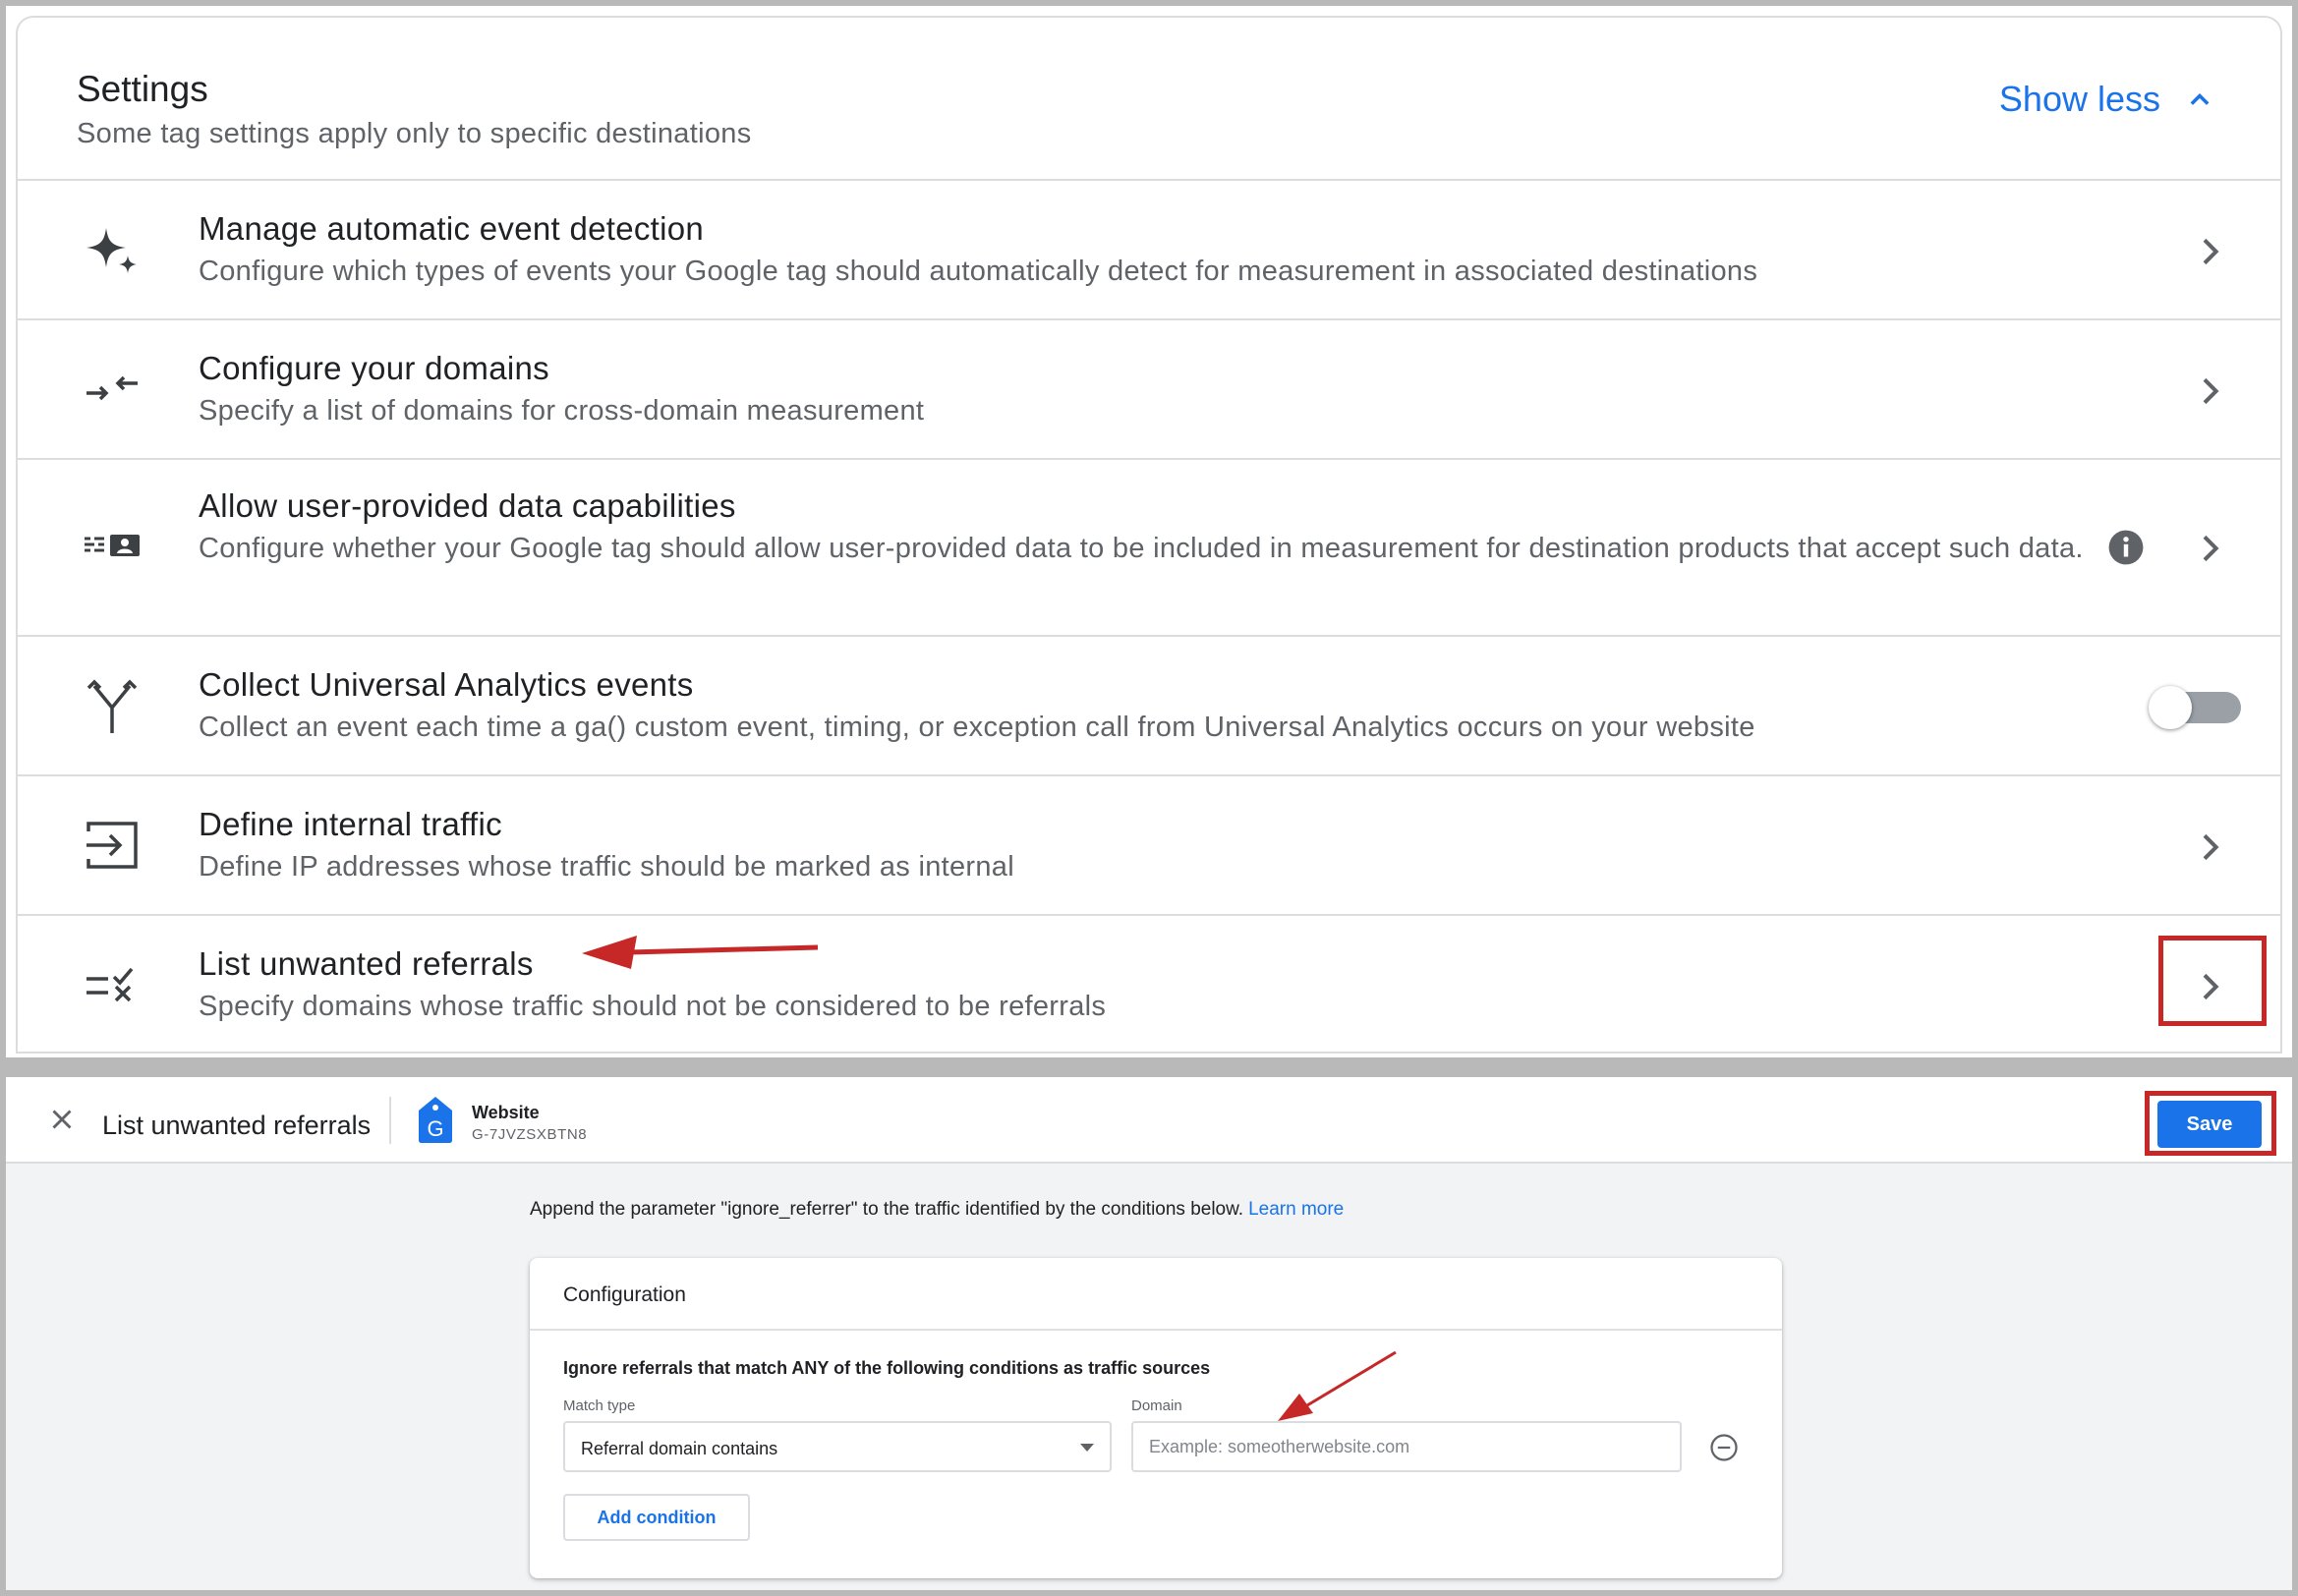 This screenshot has height=1596, width=2298. I want to click on arrows-merge-icon, so click(112, 389).